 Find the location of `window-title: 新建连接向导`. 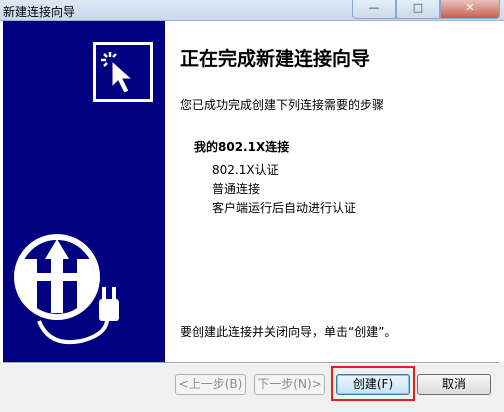

window-title: 新建连接向导 is located at coordinates (39, 12).